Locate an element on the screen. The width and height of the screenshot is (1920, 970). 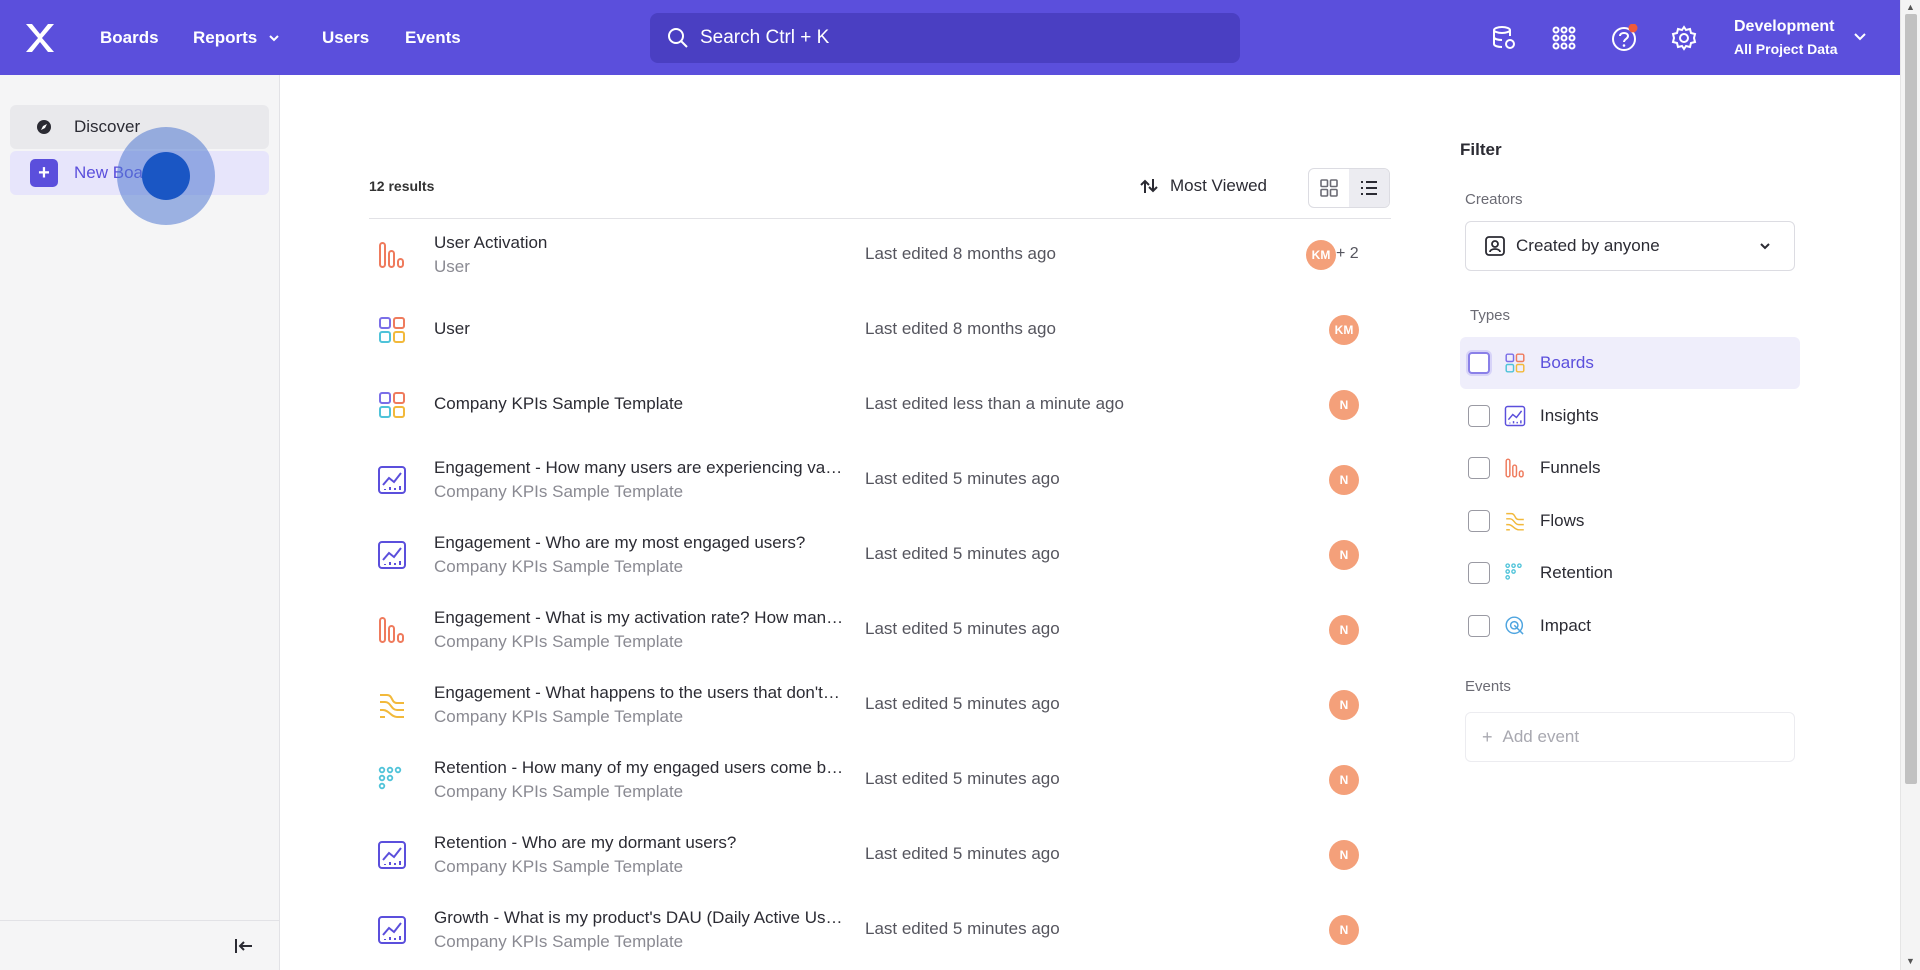
nav-events: Events is located at coordinates (433, 37).